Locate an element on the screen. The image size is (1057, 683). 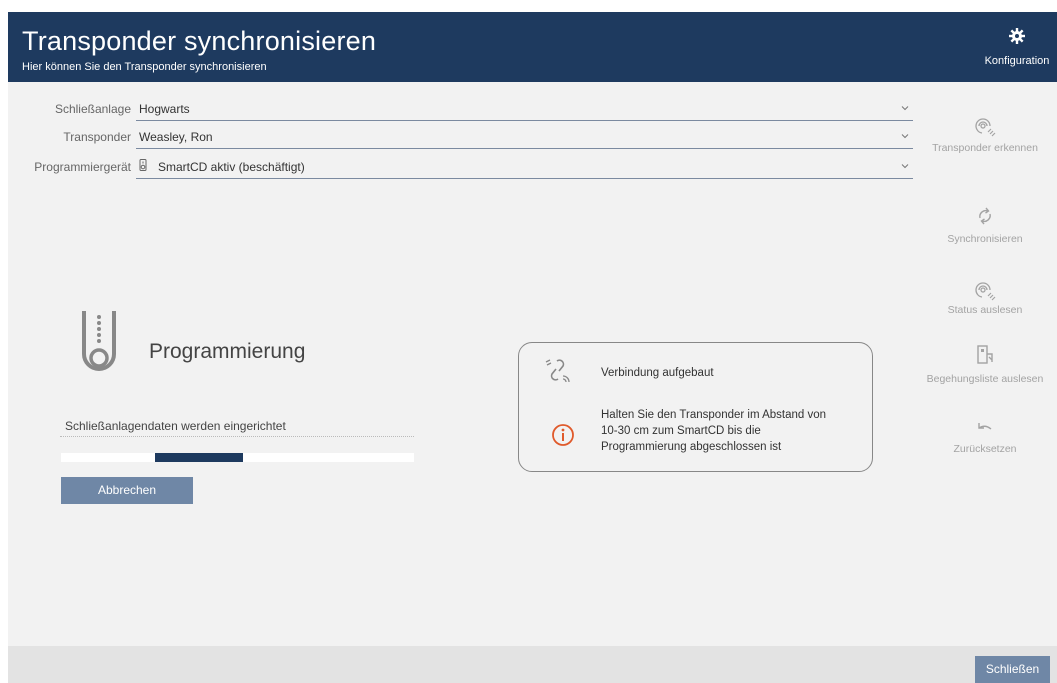
progress-bar is located at coordinates (237, 457).